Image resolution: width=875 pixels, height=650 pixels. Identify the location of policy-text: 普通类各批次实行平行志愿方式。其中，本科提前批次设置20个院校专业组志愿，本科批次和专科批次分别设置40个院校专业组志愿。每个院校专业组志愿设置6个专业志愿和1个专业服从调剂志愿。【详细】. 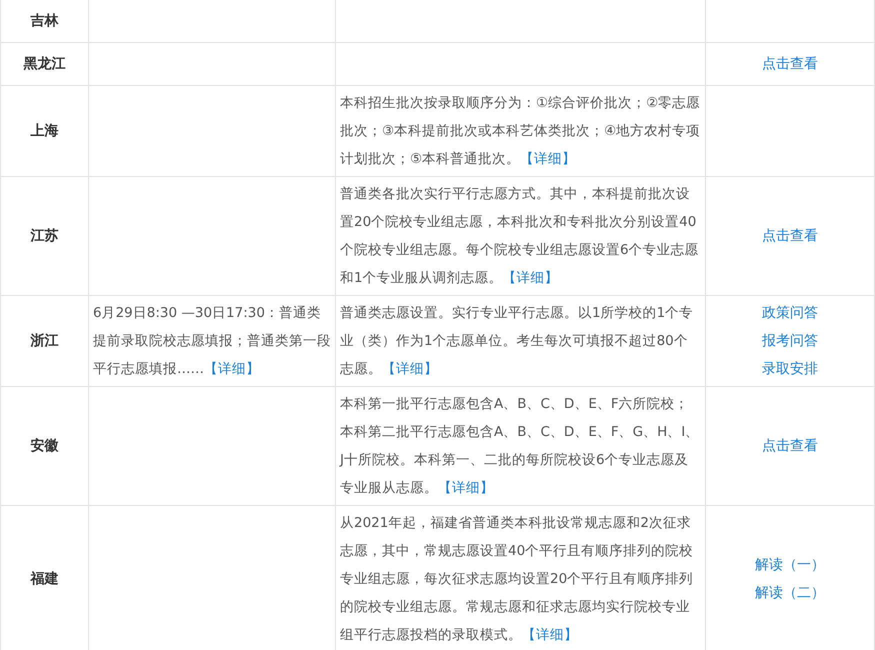
(520, 236).